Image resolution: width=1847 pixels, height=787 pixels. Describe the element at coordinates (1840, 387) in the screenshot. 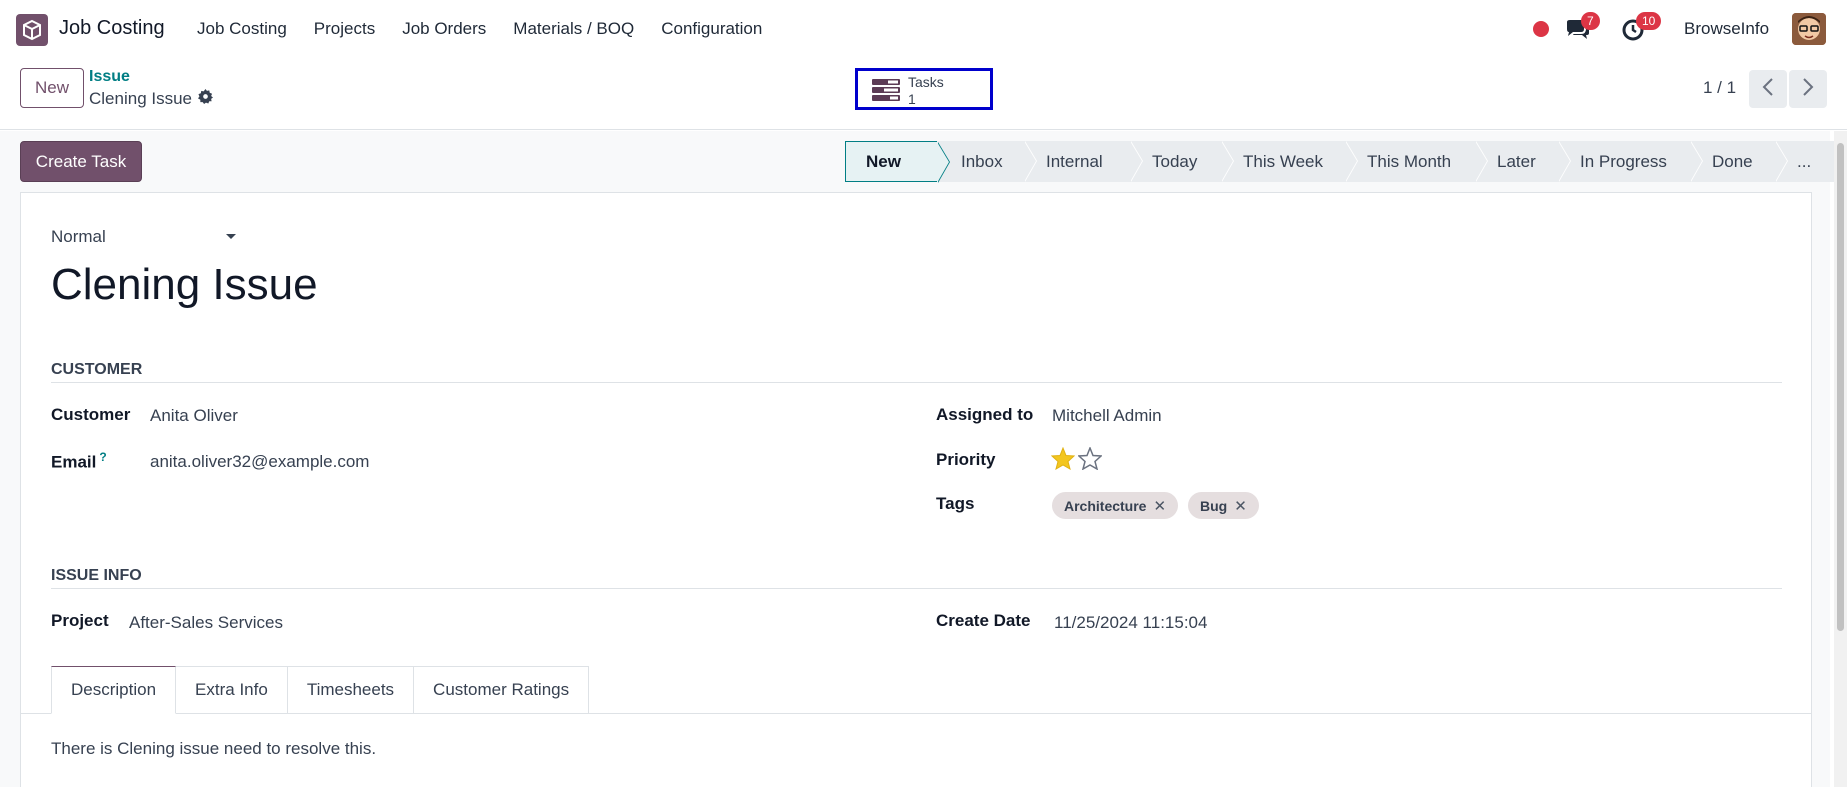

I see `scrollbar-thumb` at that location.